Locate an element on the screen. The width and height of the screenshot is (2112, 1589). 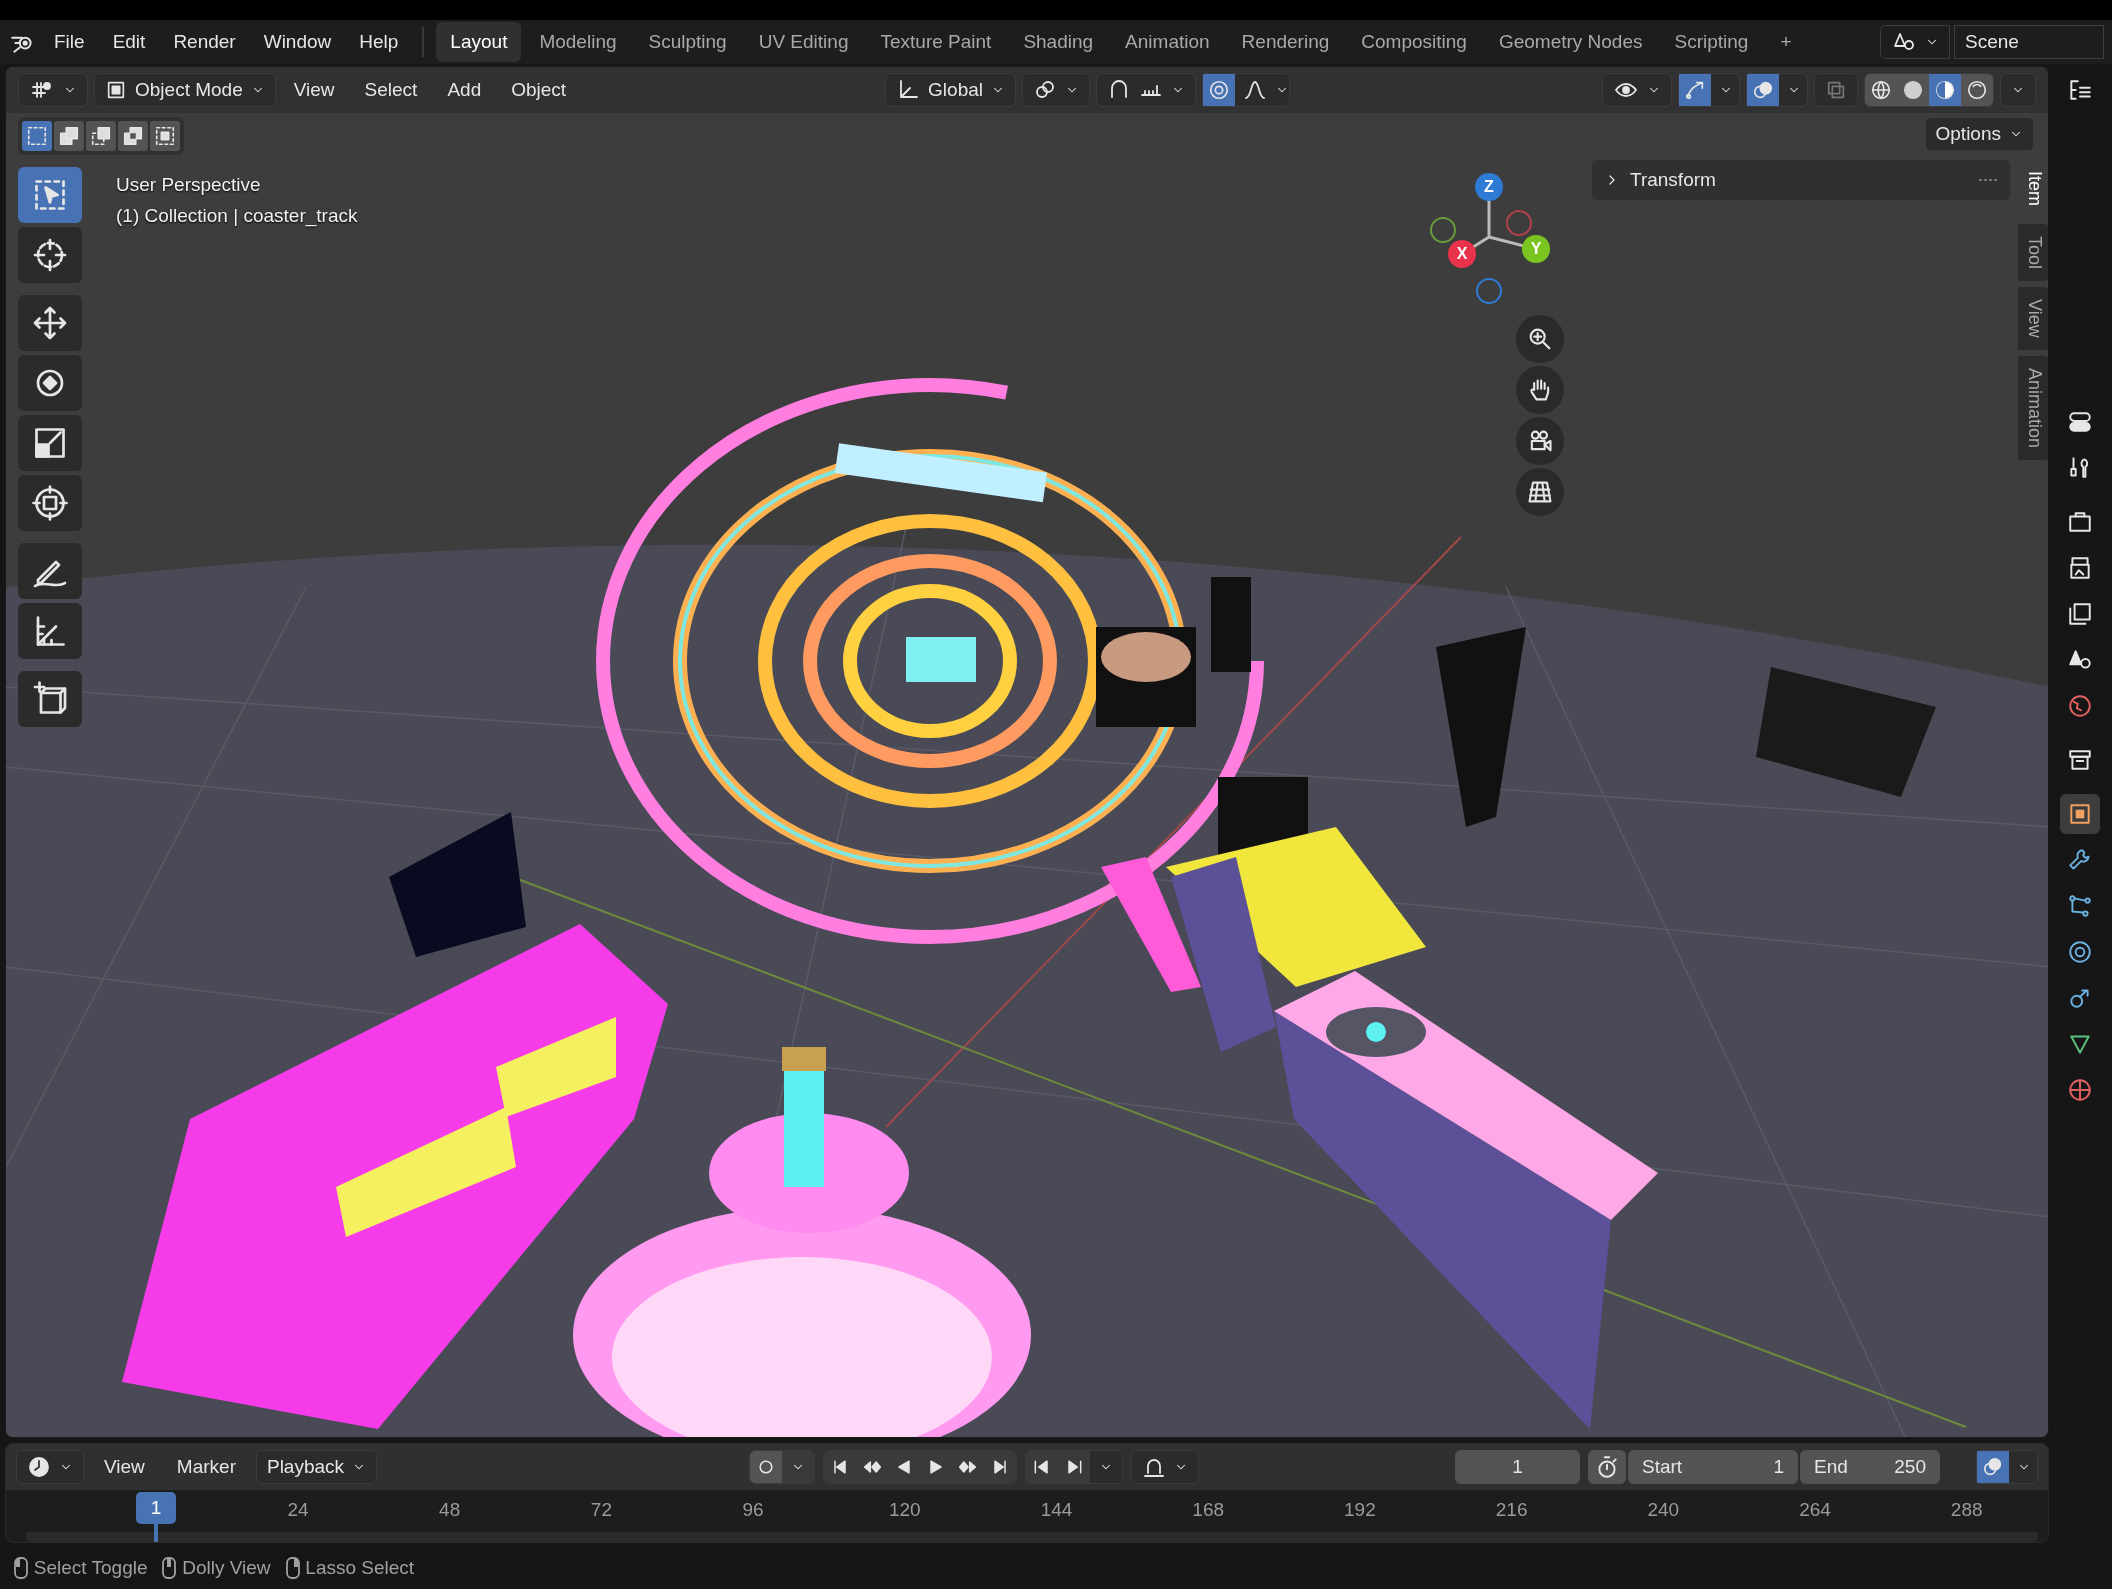
shading-switcher is located at coordinates (1929, 90).